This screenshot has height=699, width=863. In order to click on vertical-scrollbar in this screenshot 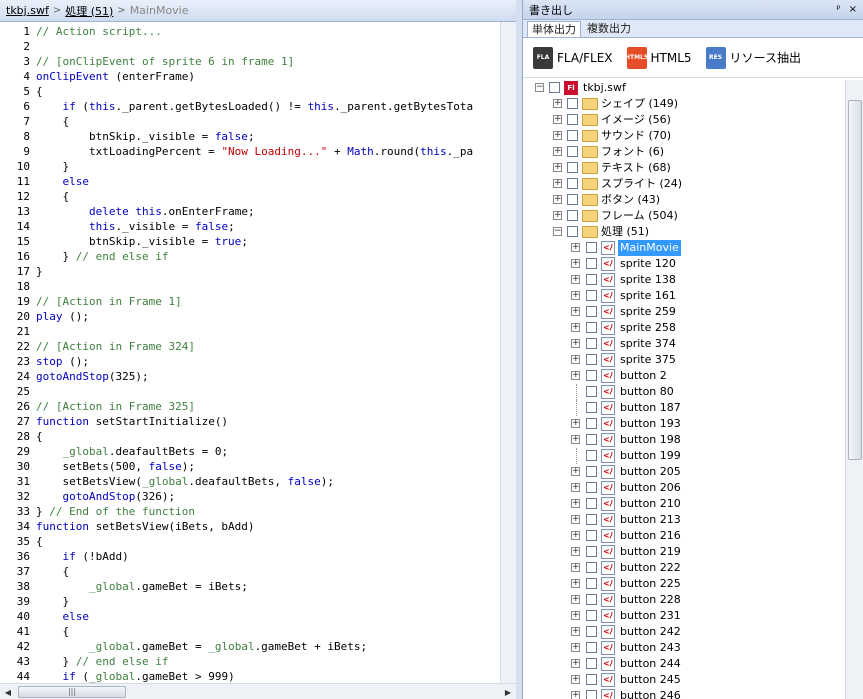, I will do `click(508, 352)`.